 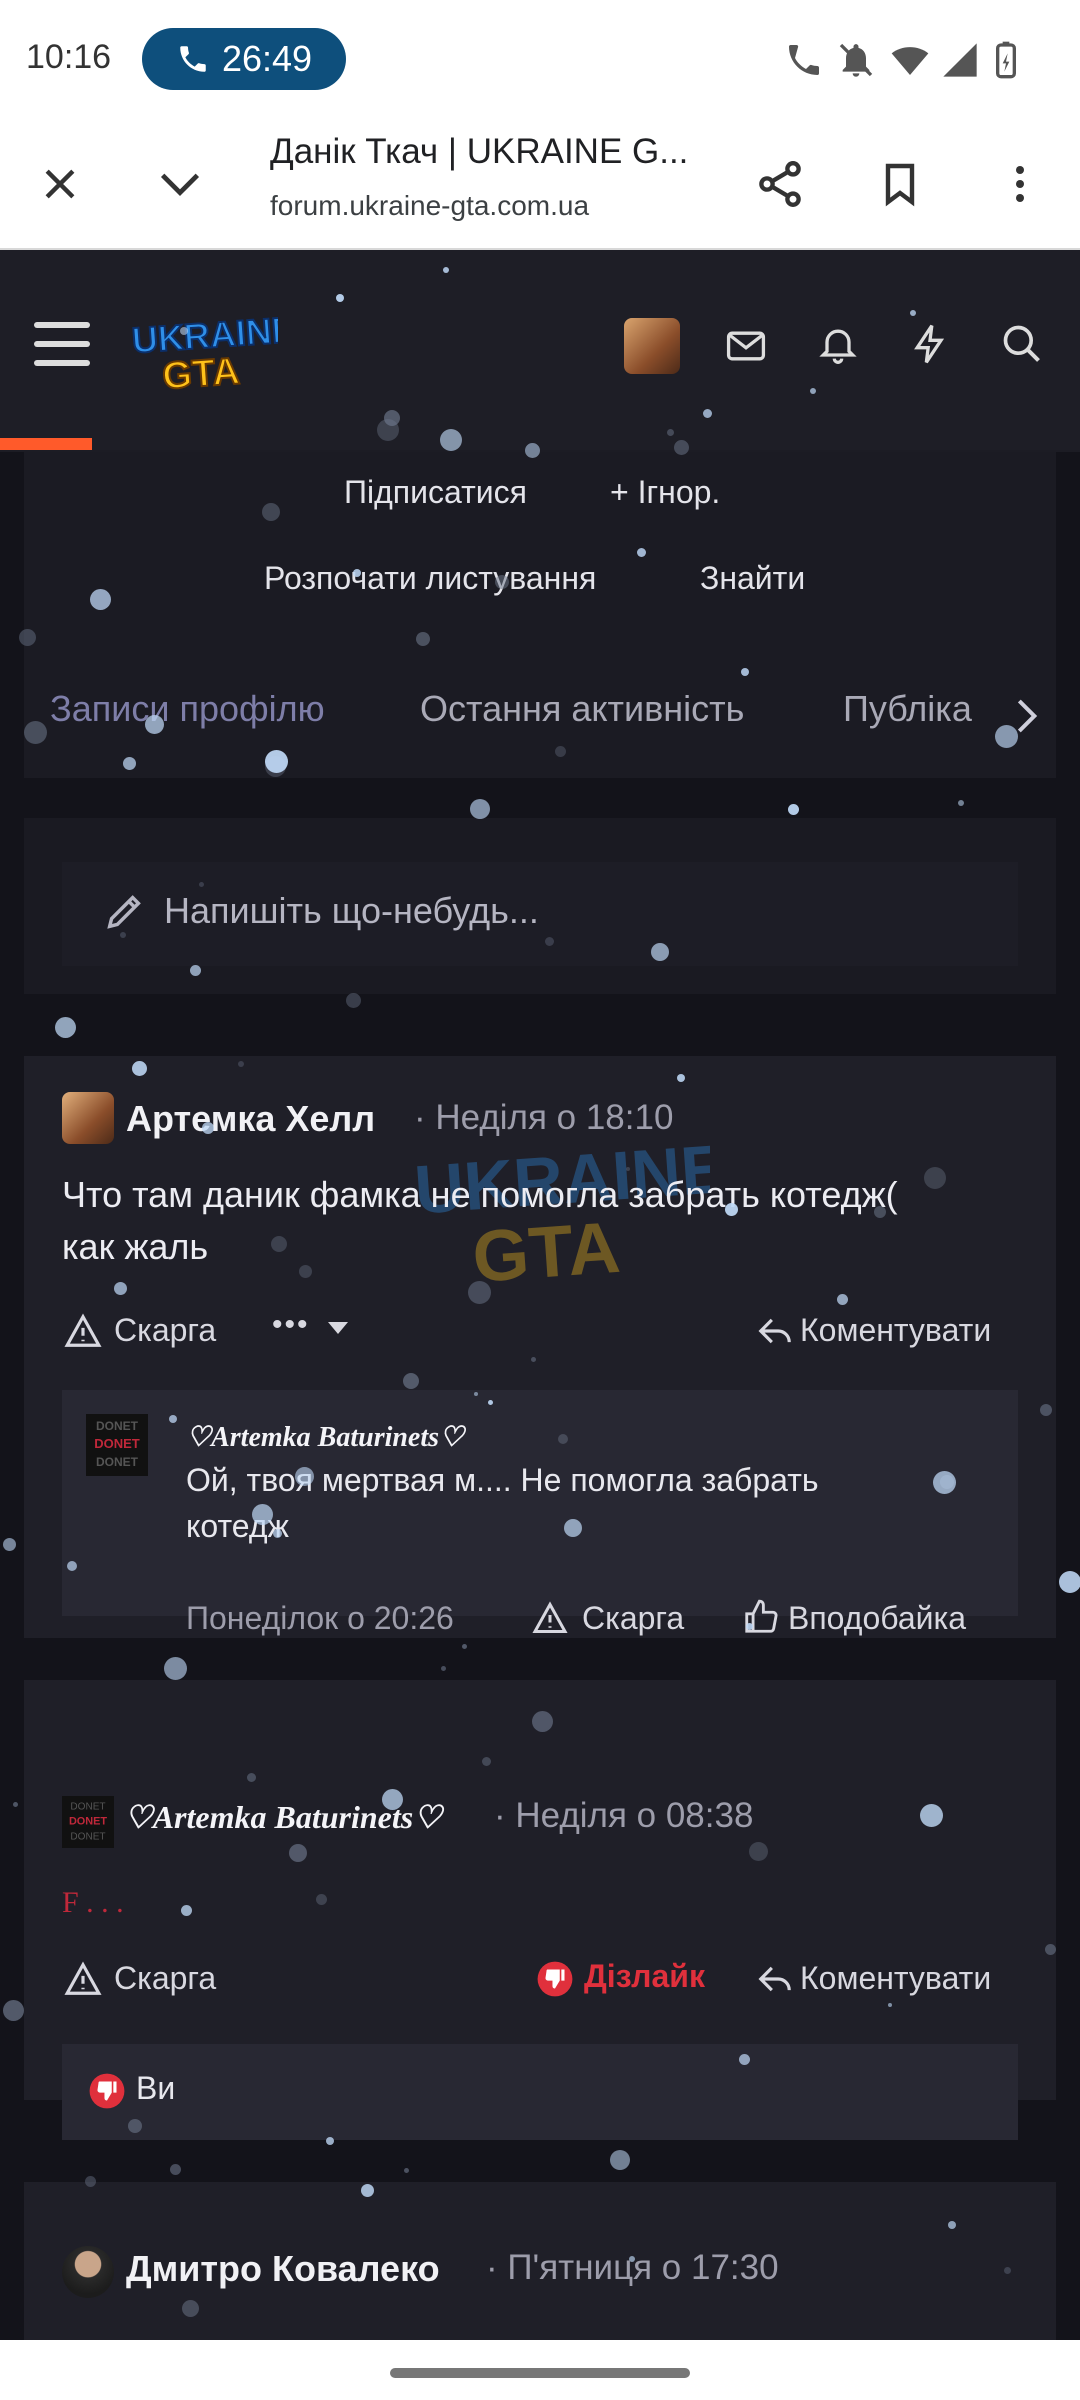 I want to click on status-time: 10:16, so click(x=69, y=57).